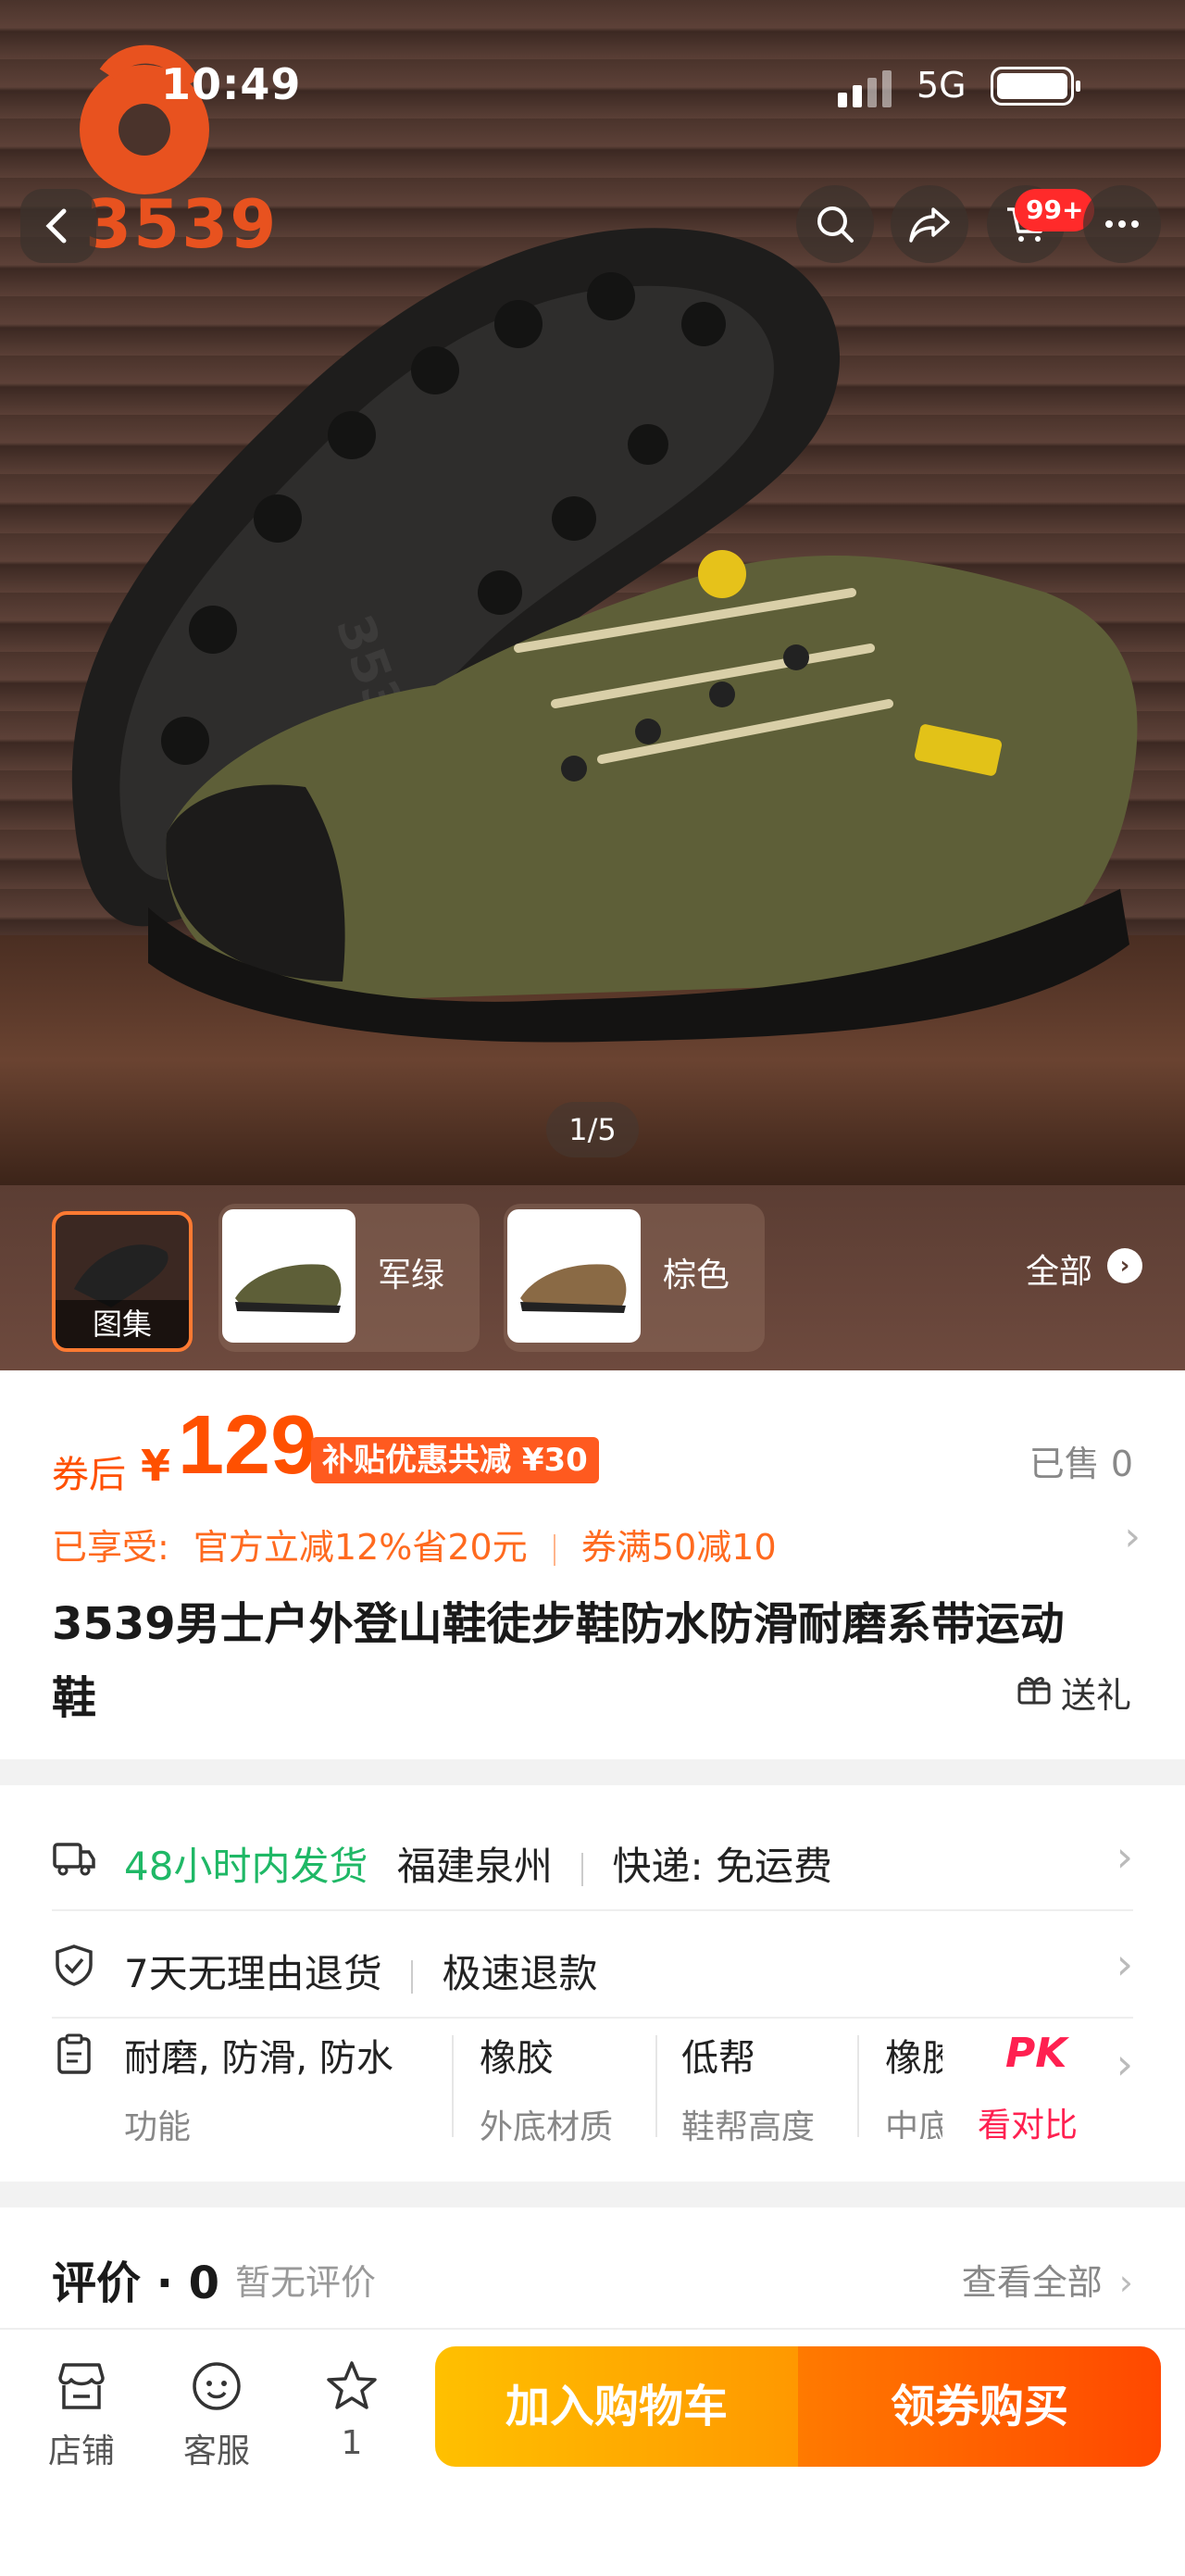 The image size is (1185, 2576). What do you see at coordinates (136, 2283) in the screenshot?
I see `reviews-title: 评价 · 0` at bounding box center [136, 2283].